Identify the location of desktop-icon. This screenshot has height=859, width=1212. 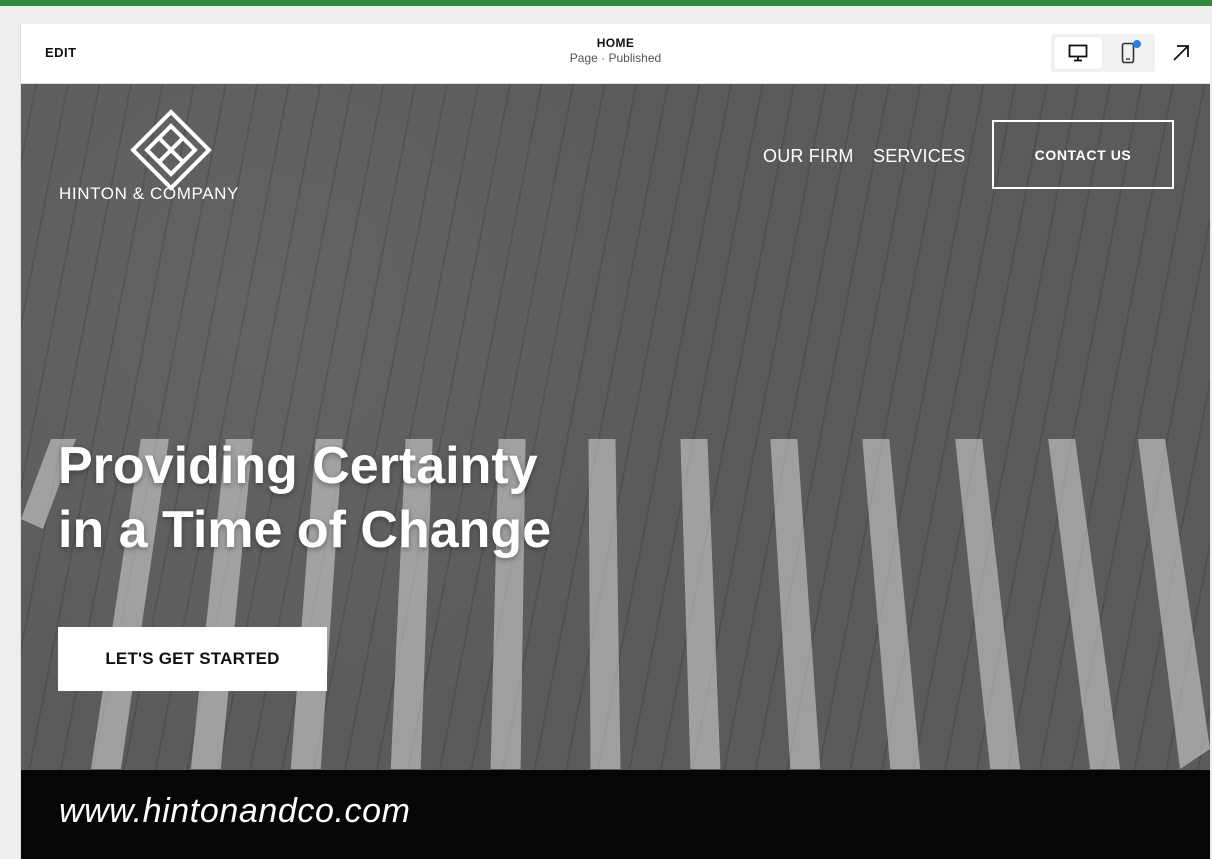
(1078, 53).